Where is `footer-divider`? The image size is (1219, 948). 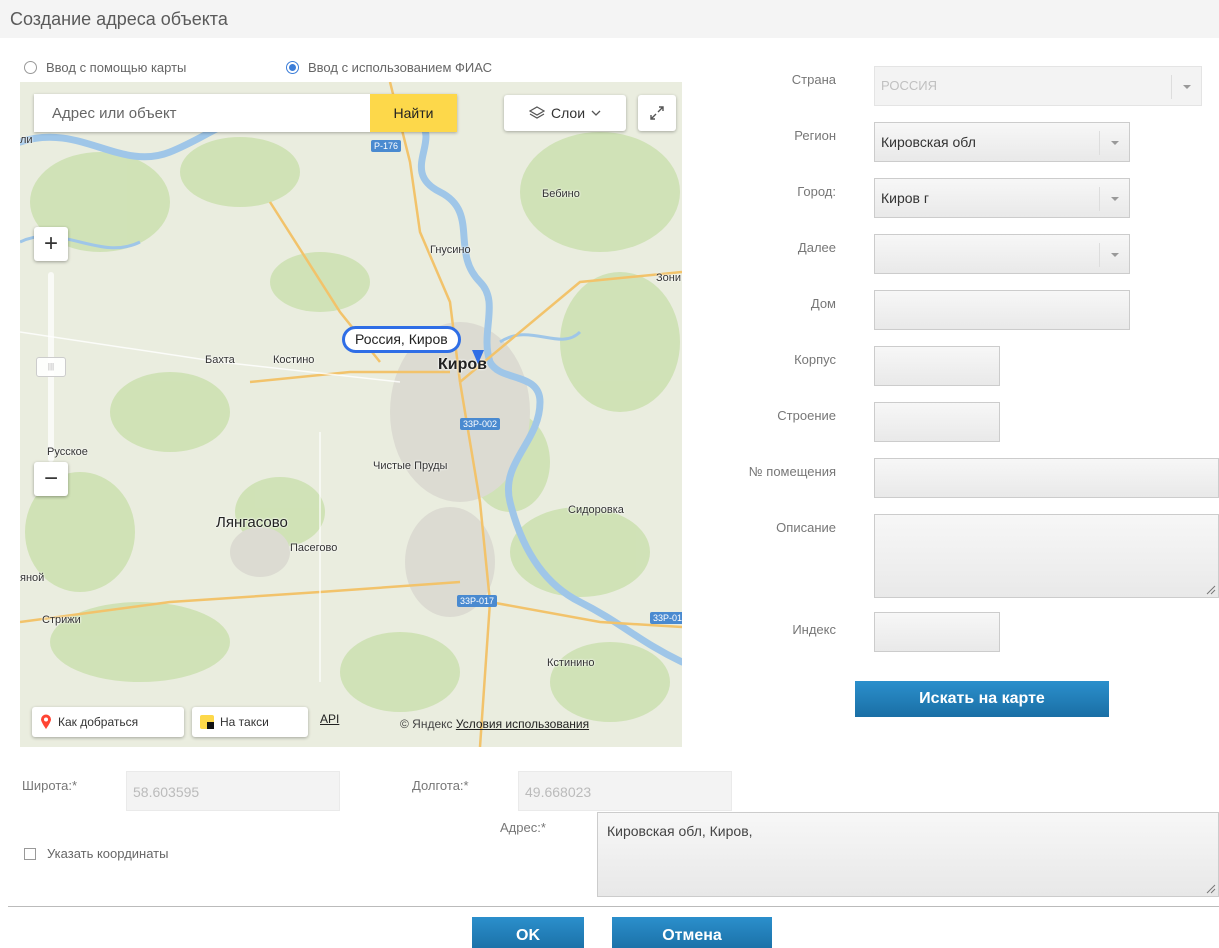
footer-divider is located at coordinates (613, 906).